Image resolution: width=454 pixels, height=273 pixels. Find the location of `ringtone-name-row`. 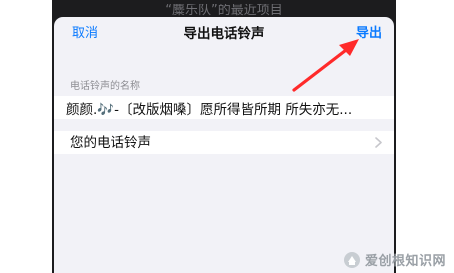

ringtone-name-row is located at coordinates (224, 107).